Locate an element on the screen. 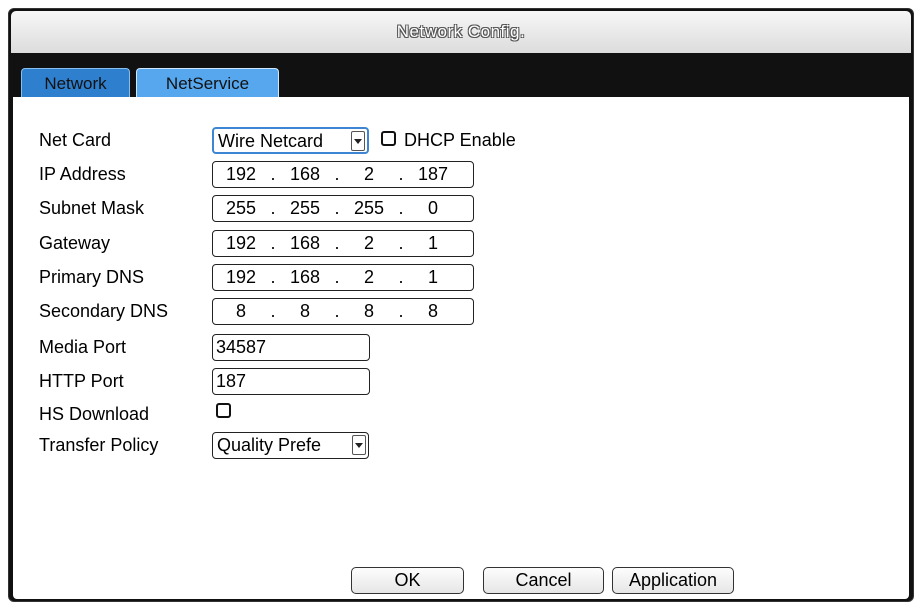 This screenshot has width=923, height=608. hs-download-label: HS Download is located at coordinates (94, 414).